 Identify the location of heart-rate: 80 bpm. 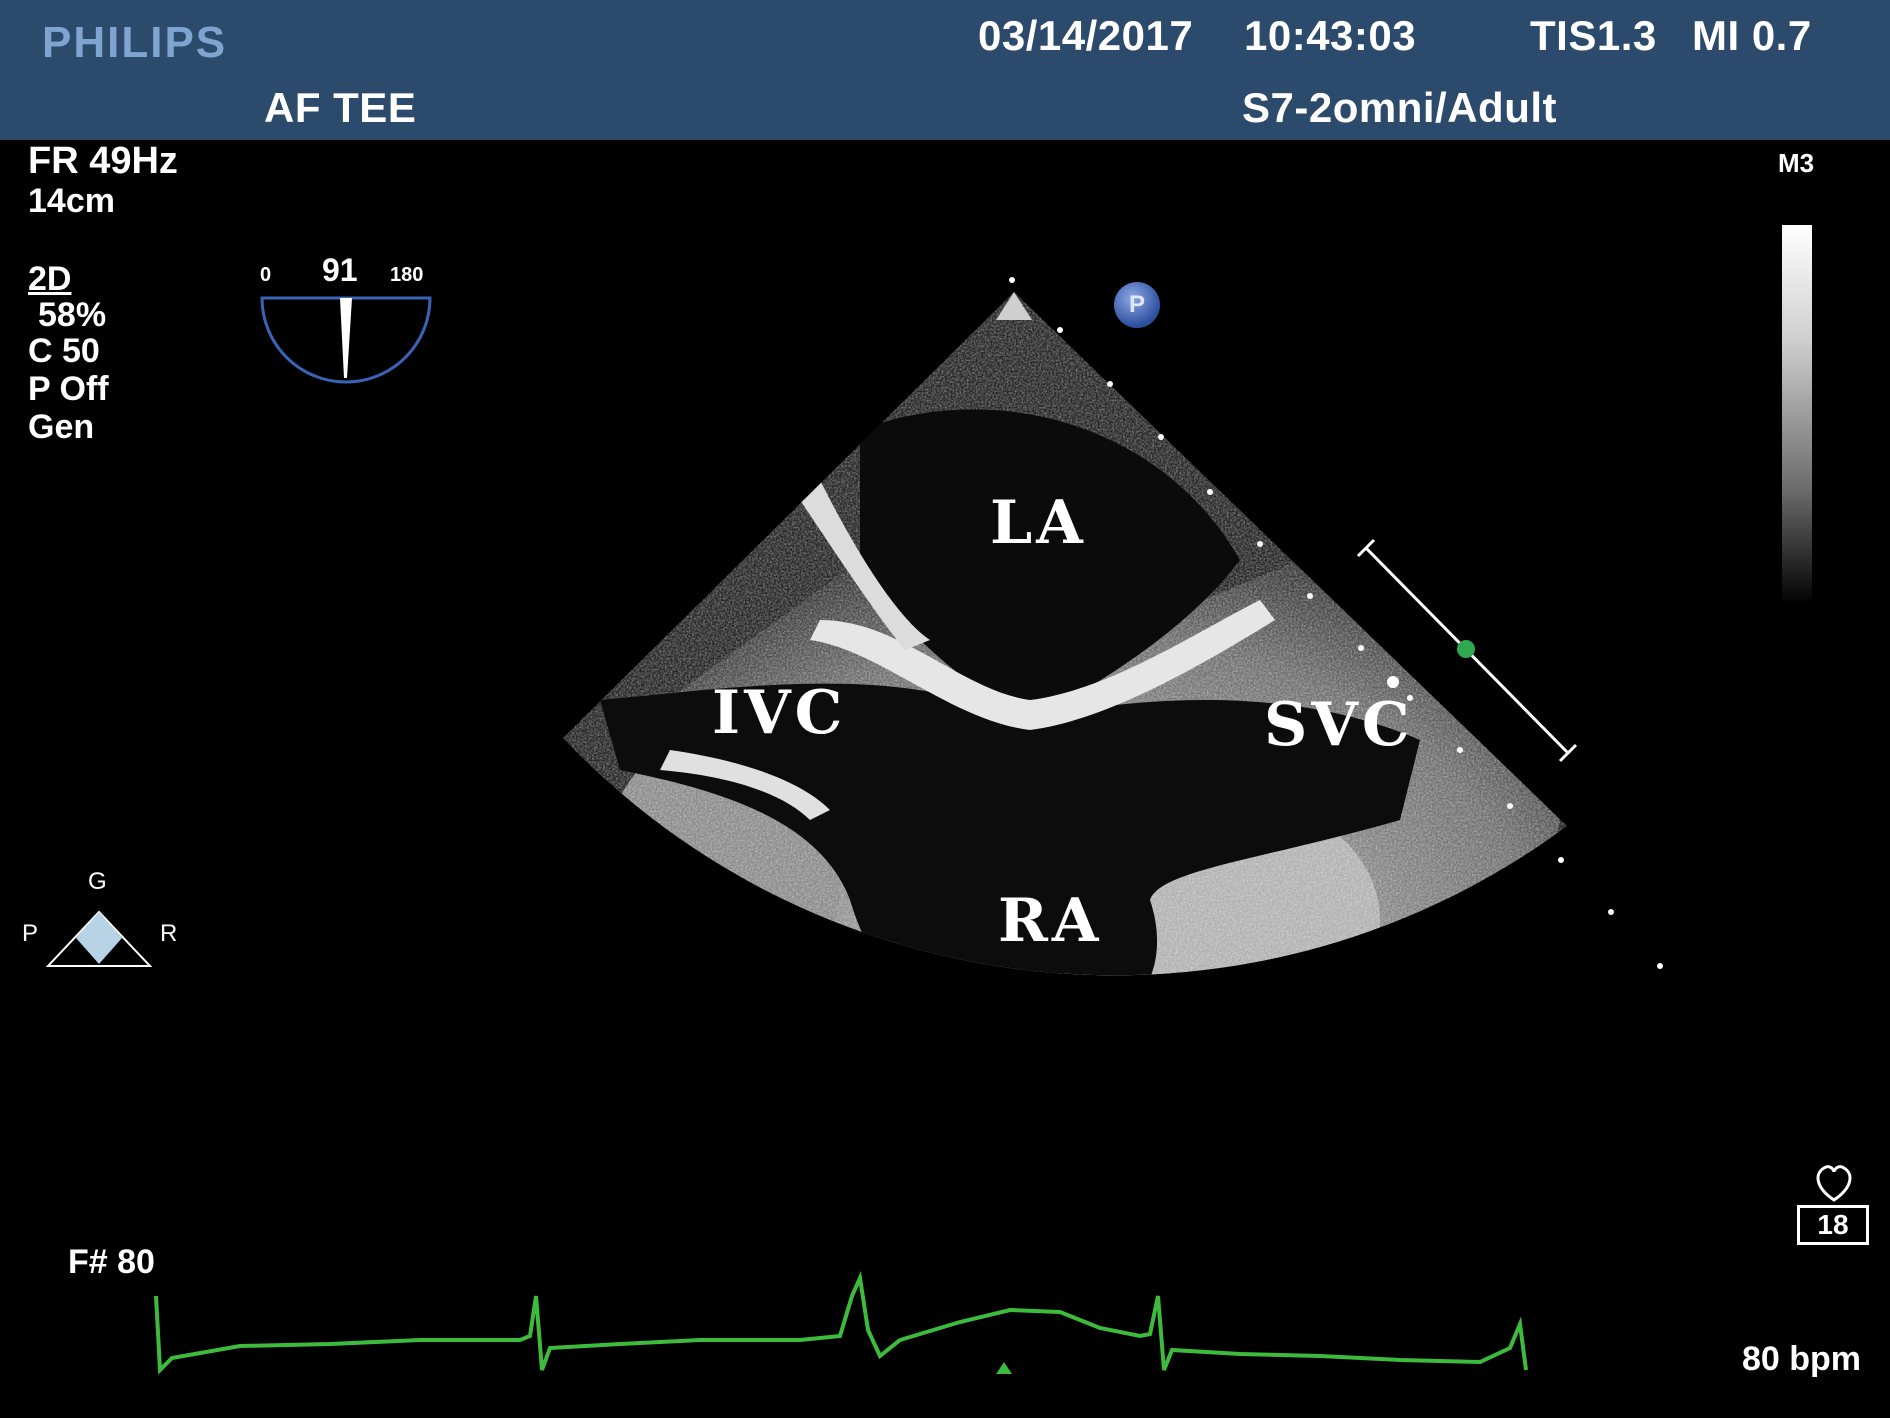
(1802, 1359).